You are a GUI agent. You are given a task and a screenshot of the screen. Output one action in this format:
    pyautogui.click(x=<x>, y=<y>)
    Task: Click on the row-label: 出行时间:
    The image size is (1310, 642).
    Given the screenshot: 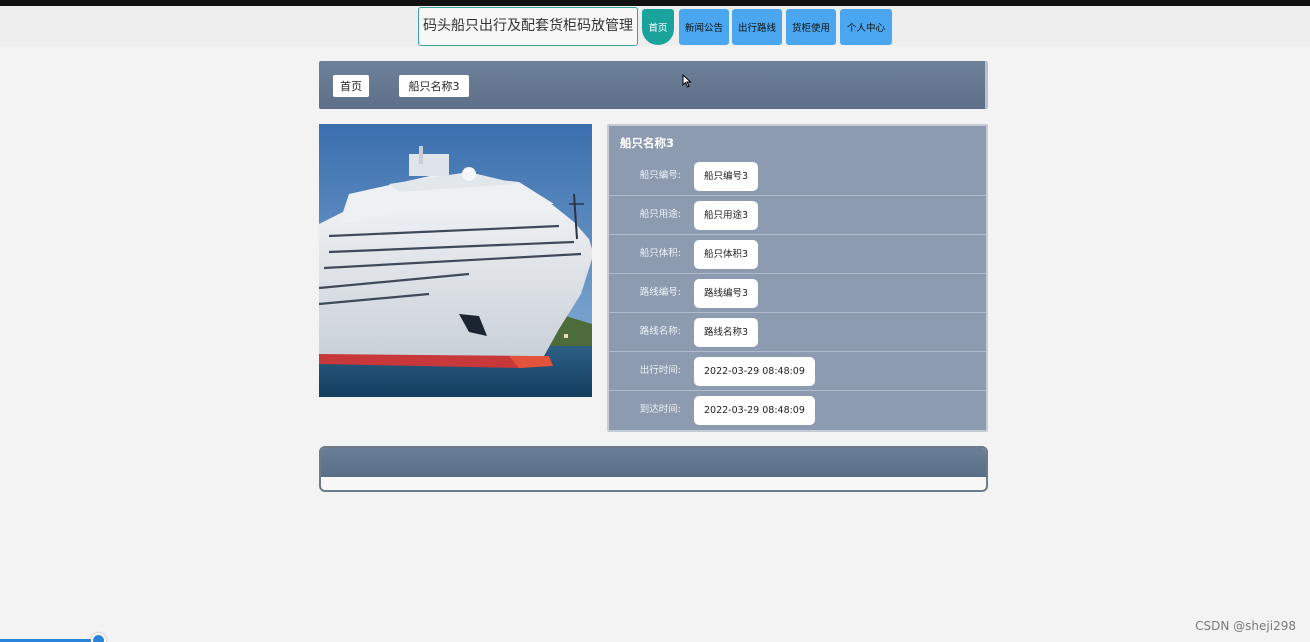 What is the action you would take?
    pyautogui.click(x=660, y=370)
    